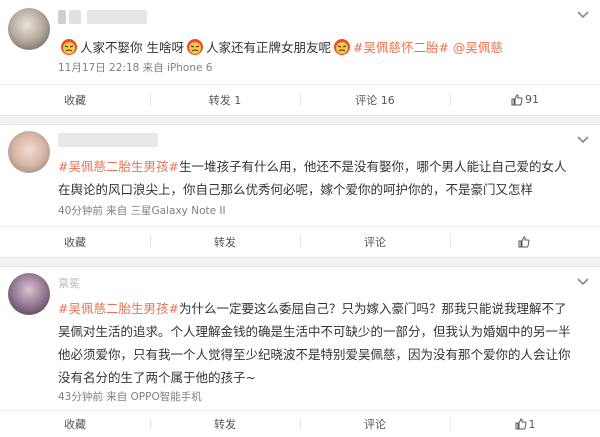 The width and height of the screenshot is (600, 437). I want to click on post-text: 人家不娶你 生啥呀 人家还有正牌女朋友呢 #吴佩慈怀二胎# @吴佩慈, so click(319, 47).